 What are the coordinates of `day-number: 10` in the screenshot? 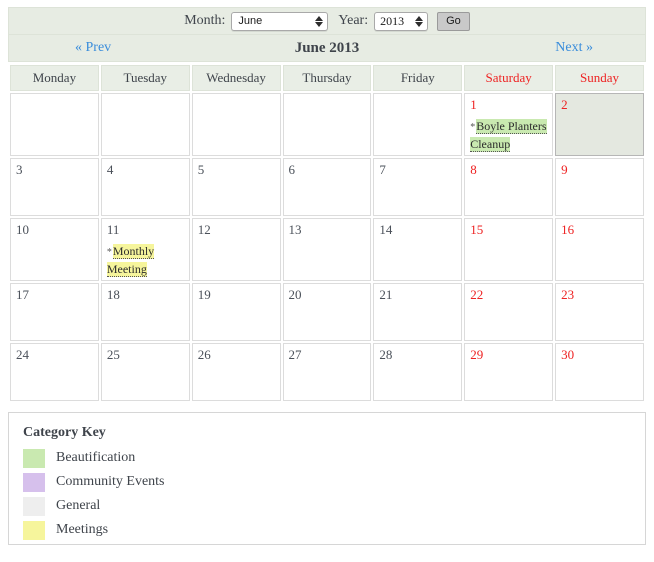 It's located at (22, 229).